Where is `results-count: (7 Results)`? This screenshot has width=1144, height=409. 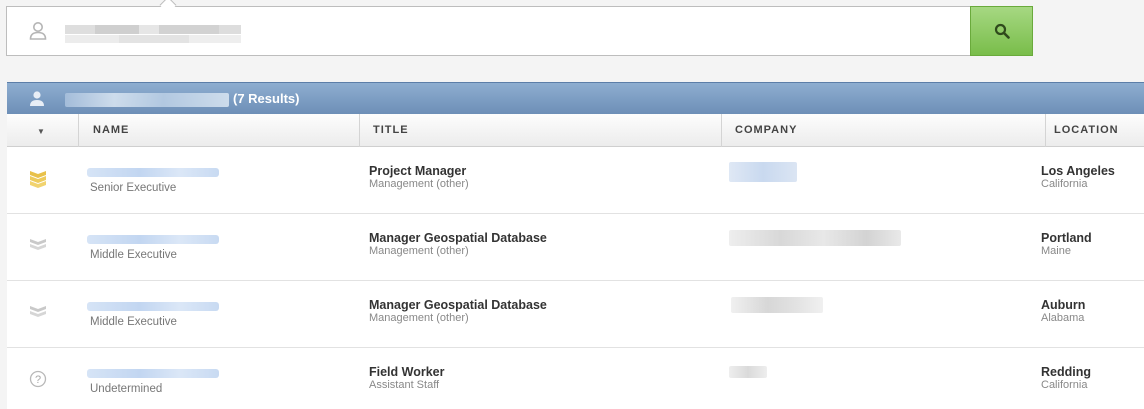
results-count: (7 Results) is located at coordinates (266, 98).